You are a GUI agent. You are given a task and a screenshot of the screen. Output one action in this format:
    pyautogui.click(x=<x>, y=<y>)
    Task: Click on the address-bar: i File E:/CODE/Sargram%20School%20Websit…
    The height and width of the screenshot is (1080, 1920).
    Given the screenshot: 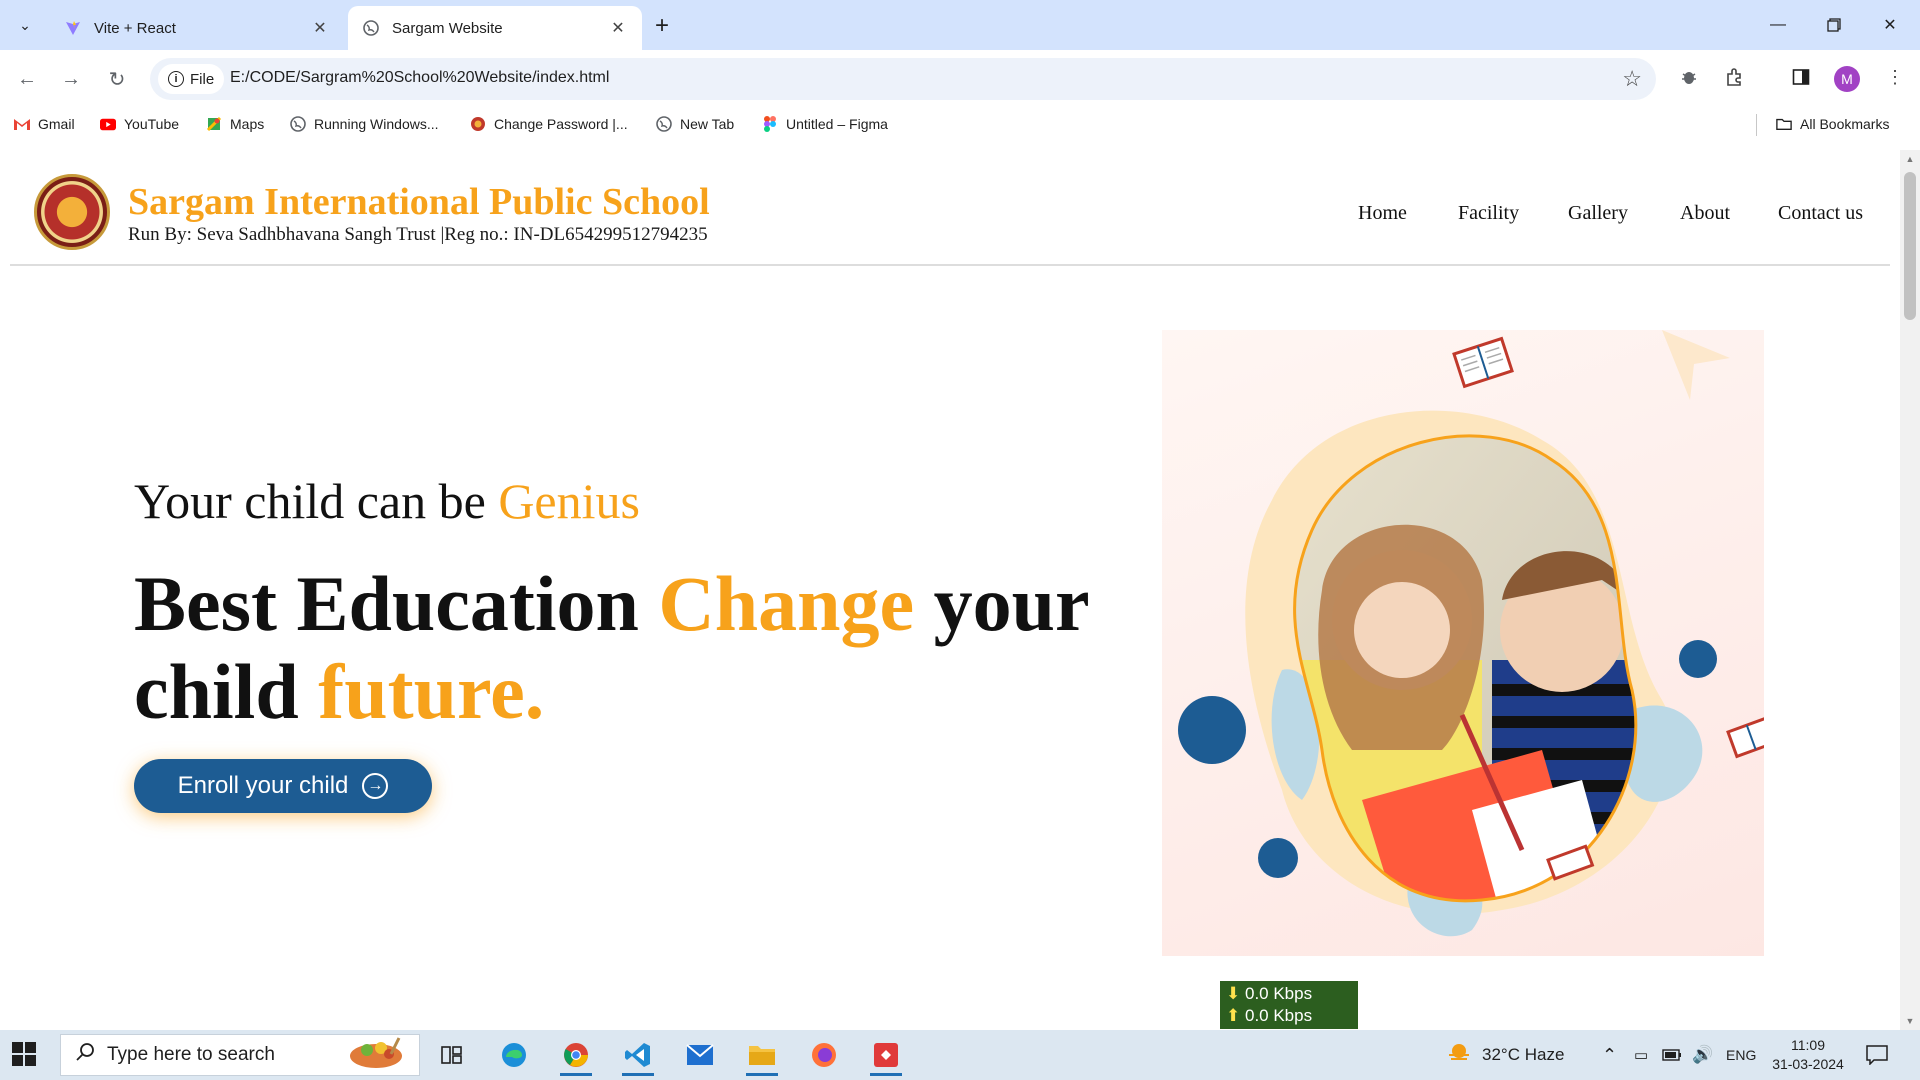 What is the action you would take?
    pyautogui.click(x=903, y=79)
    